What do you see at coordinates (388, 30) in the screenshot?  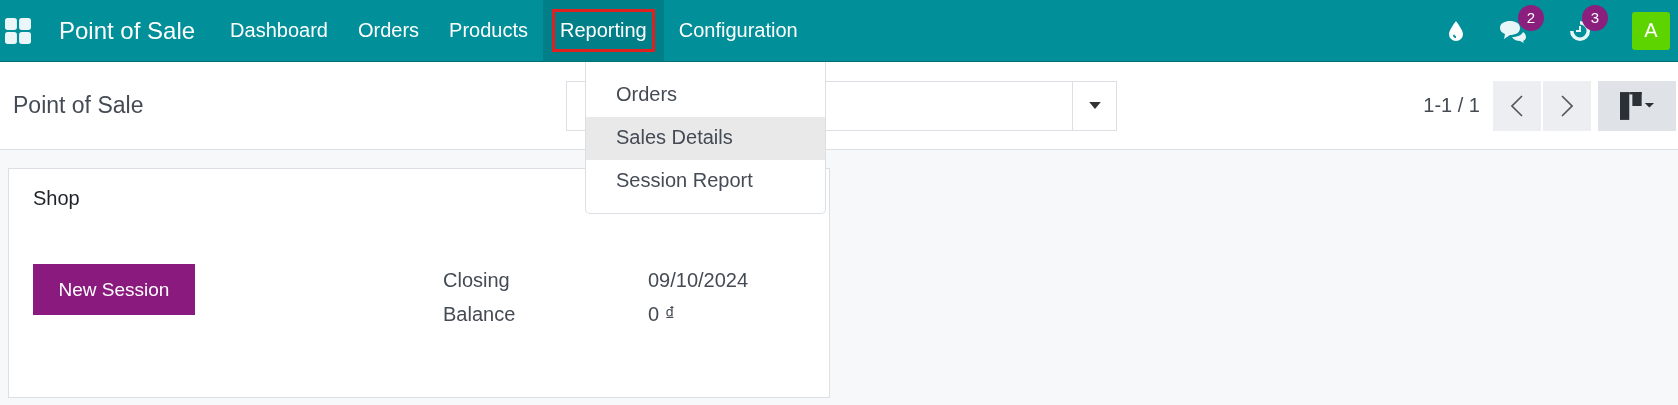 I see `menu-item: Orders` at bounding box center [388, 30].